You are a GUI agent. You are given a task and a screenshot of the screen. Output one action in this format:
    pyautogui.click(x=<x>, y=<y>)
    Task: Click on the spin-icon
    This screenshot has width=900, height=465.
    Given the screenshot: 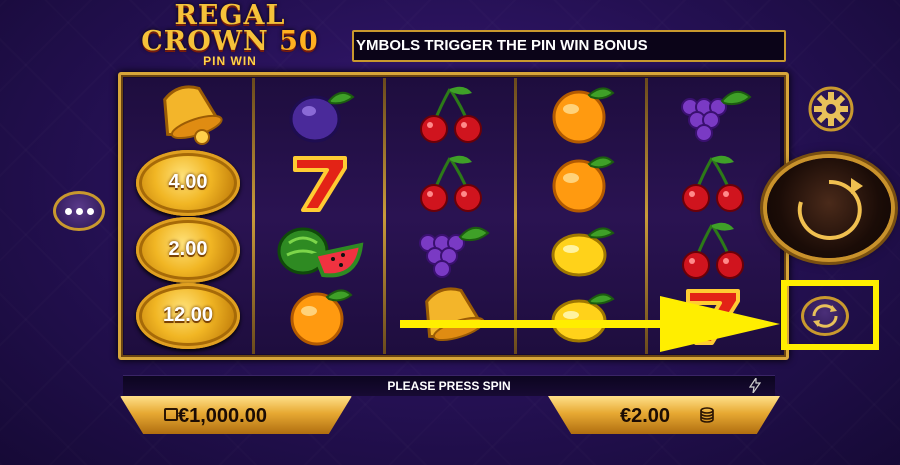 What is the action you would take?
    pyautogui.click(x=830, y=209)
    